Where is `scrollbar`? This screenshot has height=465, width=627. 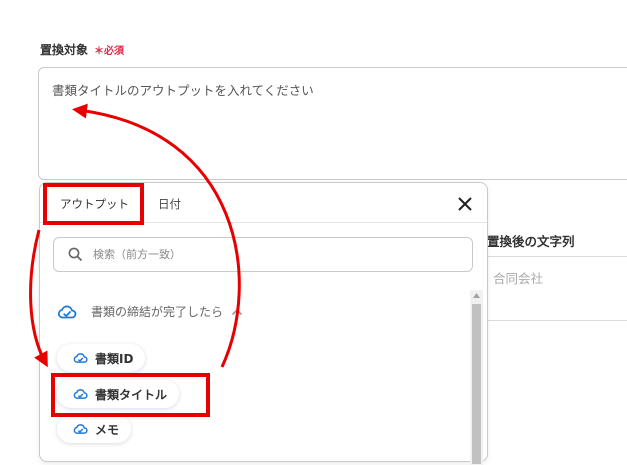 scrollbar is located at coordinates (476, 377).